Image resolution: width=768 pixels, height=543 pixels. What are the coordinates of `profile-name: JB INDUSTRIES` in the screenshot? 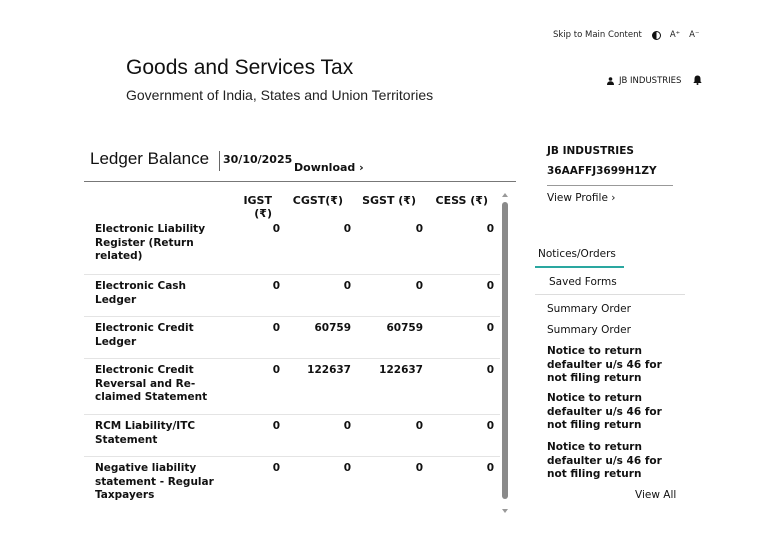 It's located at (590, 151).